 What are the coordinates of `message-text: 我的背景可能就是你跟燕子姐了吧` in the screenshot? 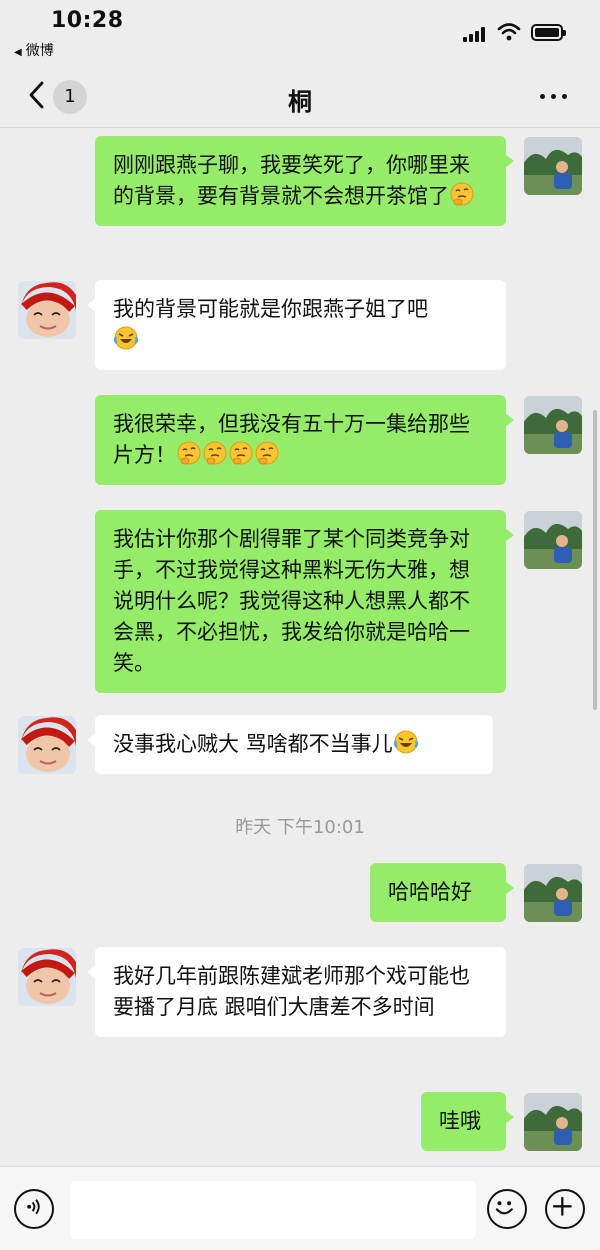 It's located at (270, 309).